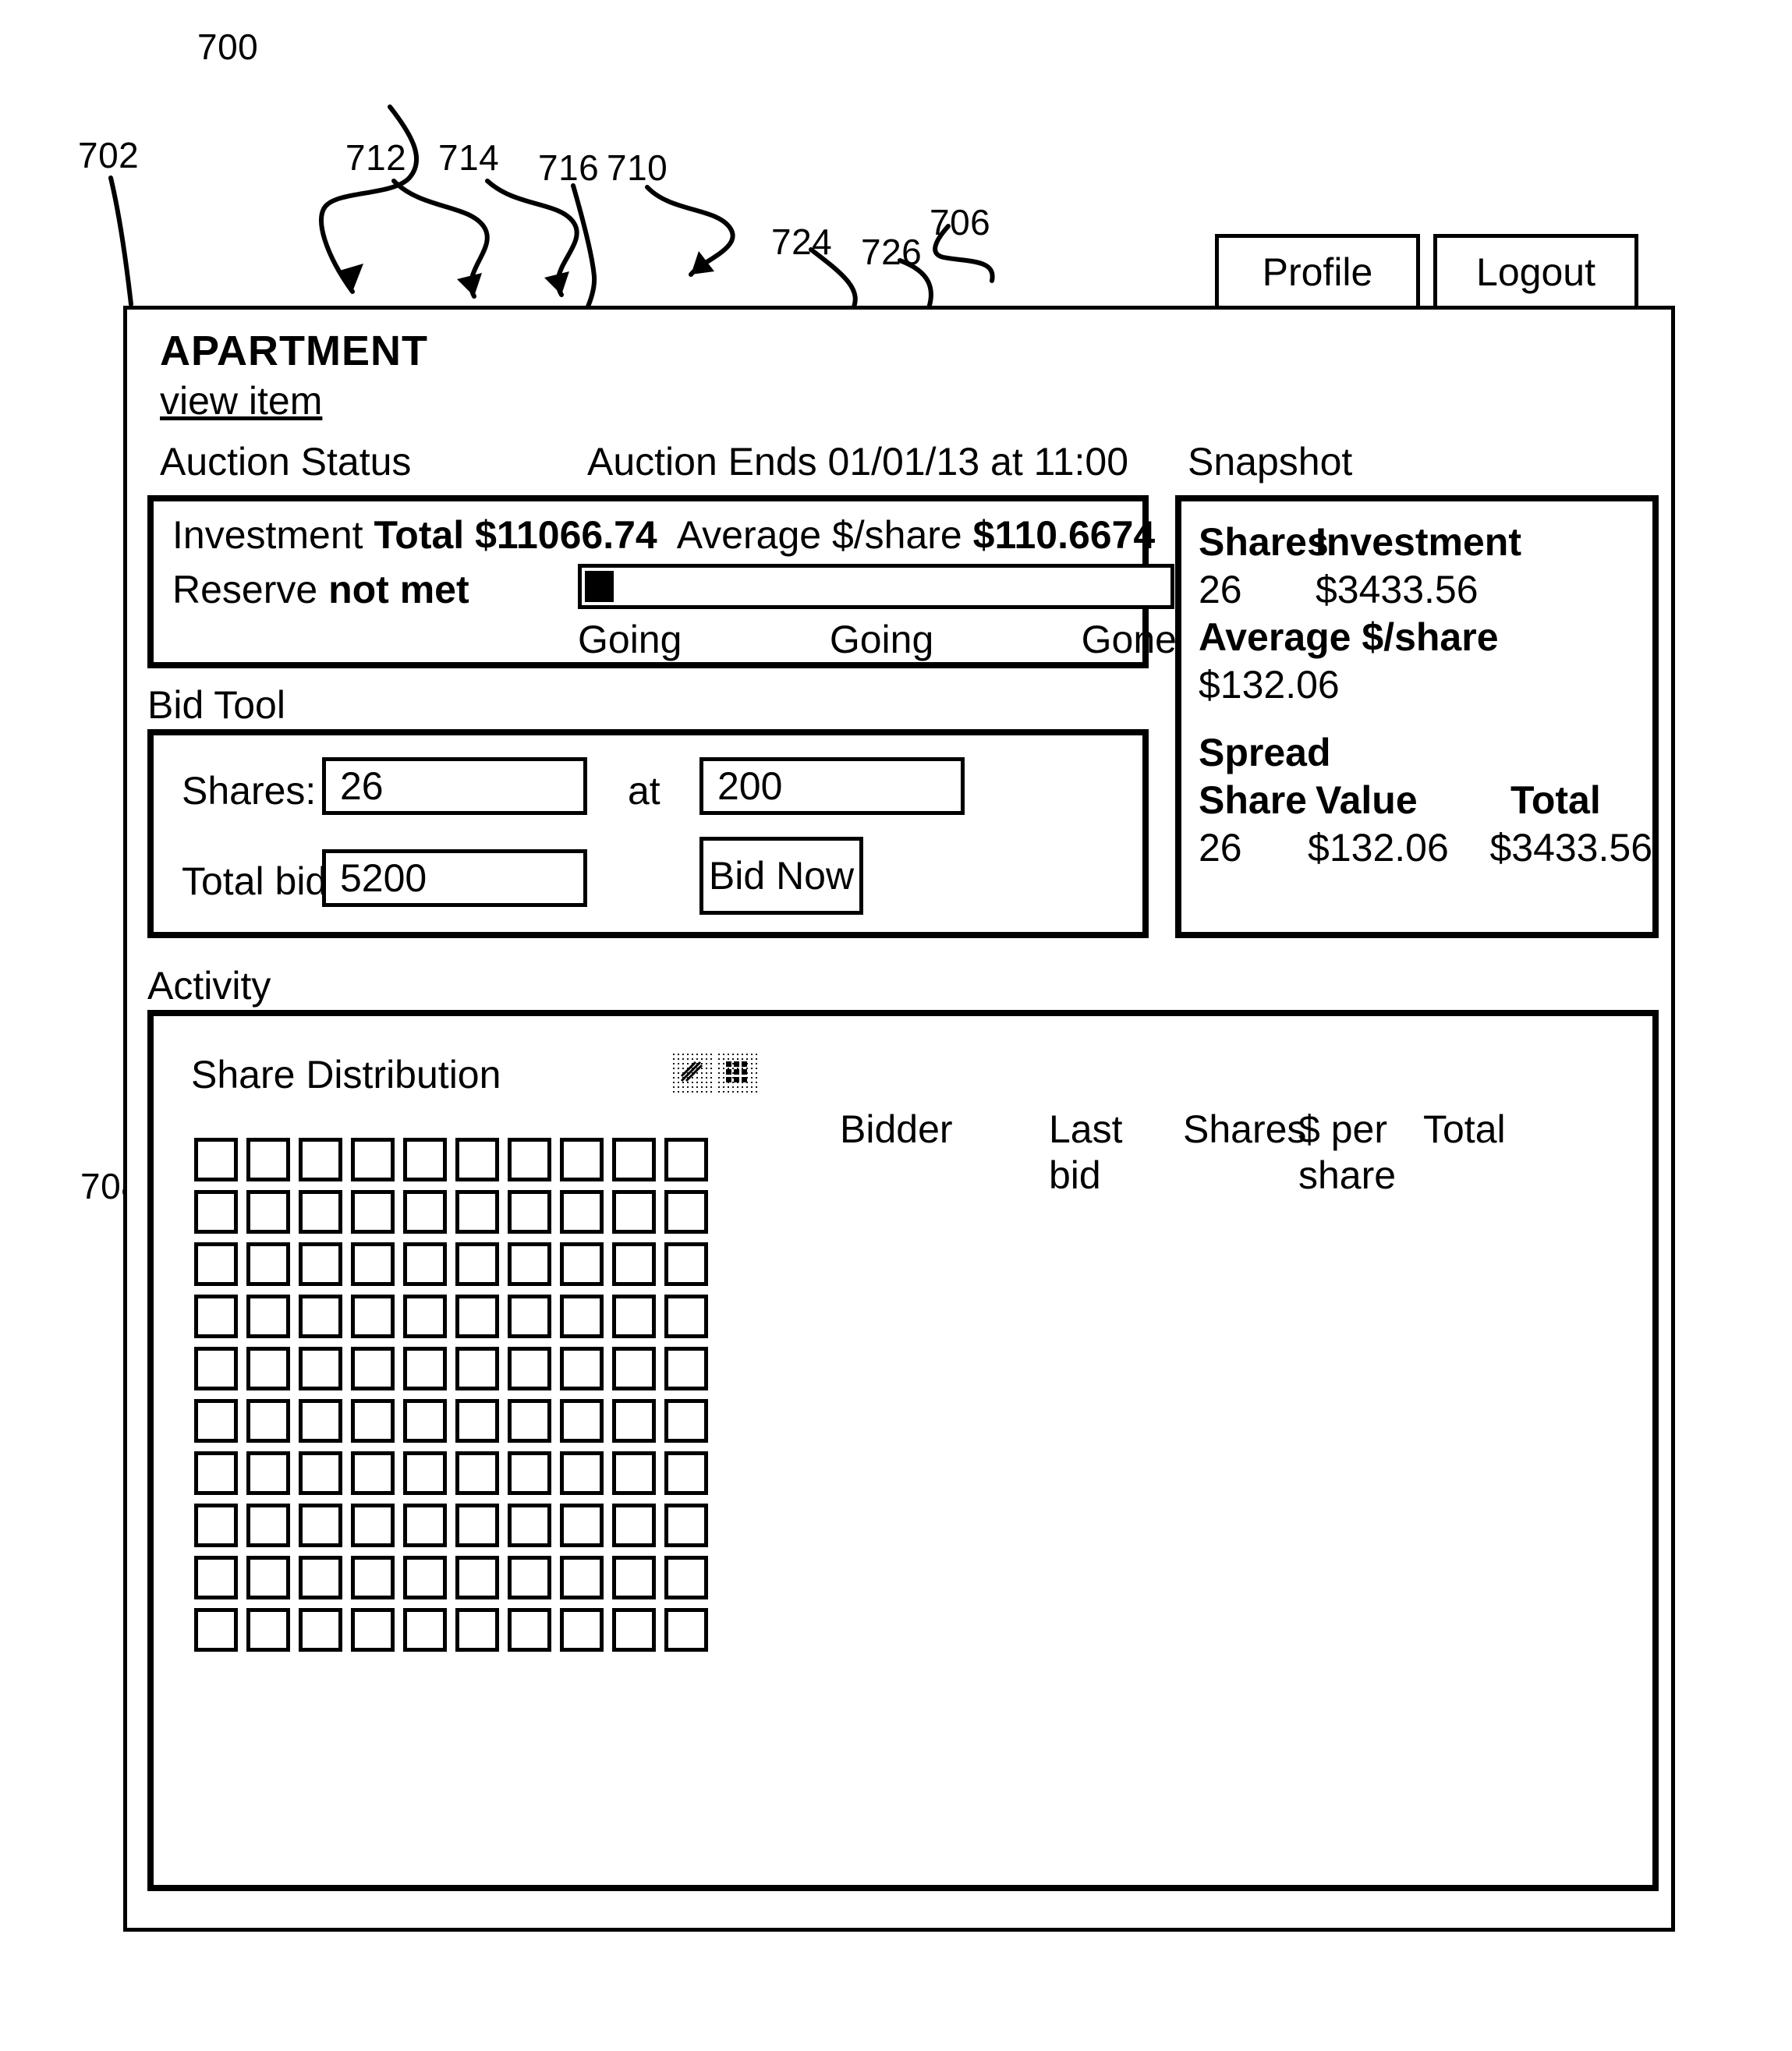 The width and height of the screenshot is (1792, 2051). Describe the element at coordinates (1360, 1153) in the screenshot. I see `column-header-per-share: $ per share` at that location.